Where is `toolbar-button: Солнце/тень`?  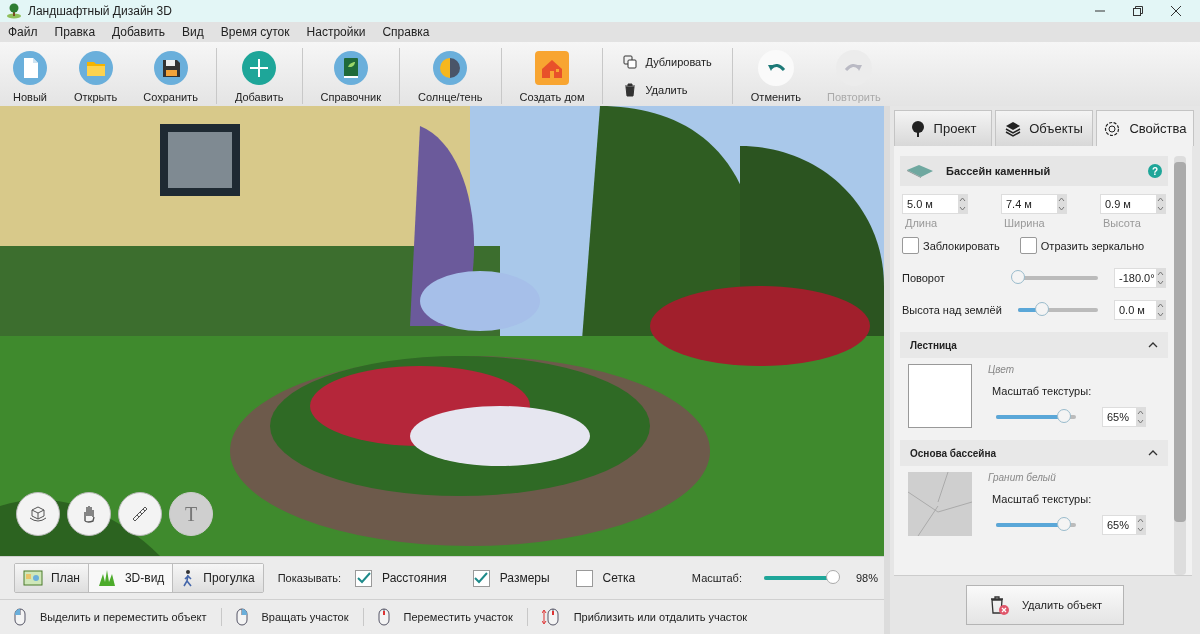
toolbar-button: Солнце/тень is located at coordinates (450, 76).